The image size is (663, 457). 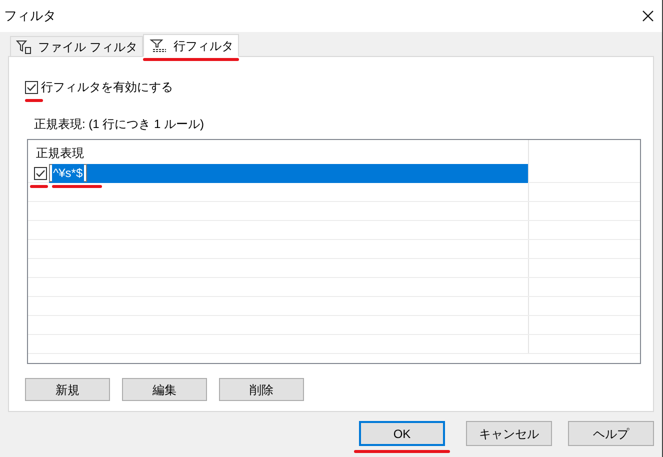 I want to click on filter-lines-icon, so click(x=158, y=45).